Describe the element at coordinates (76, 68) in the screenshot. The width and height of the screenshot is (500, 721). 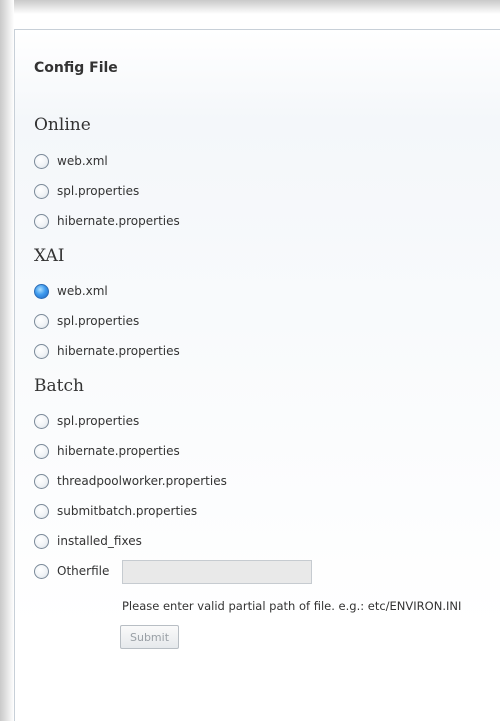
I see `page-title: Config File` at that location.